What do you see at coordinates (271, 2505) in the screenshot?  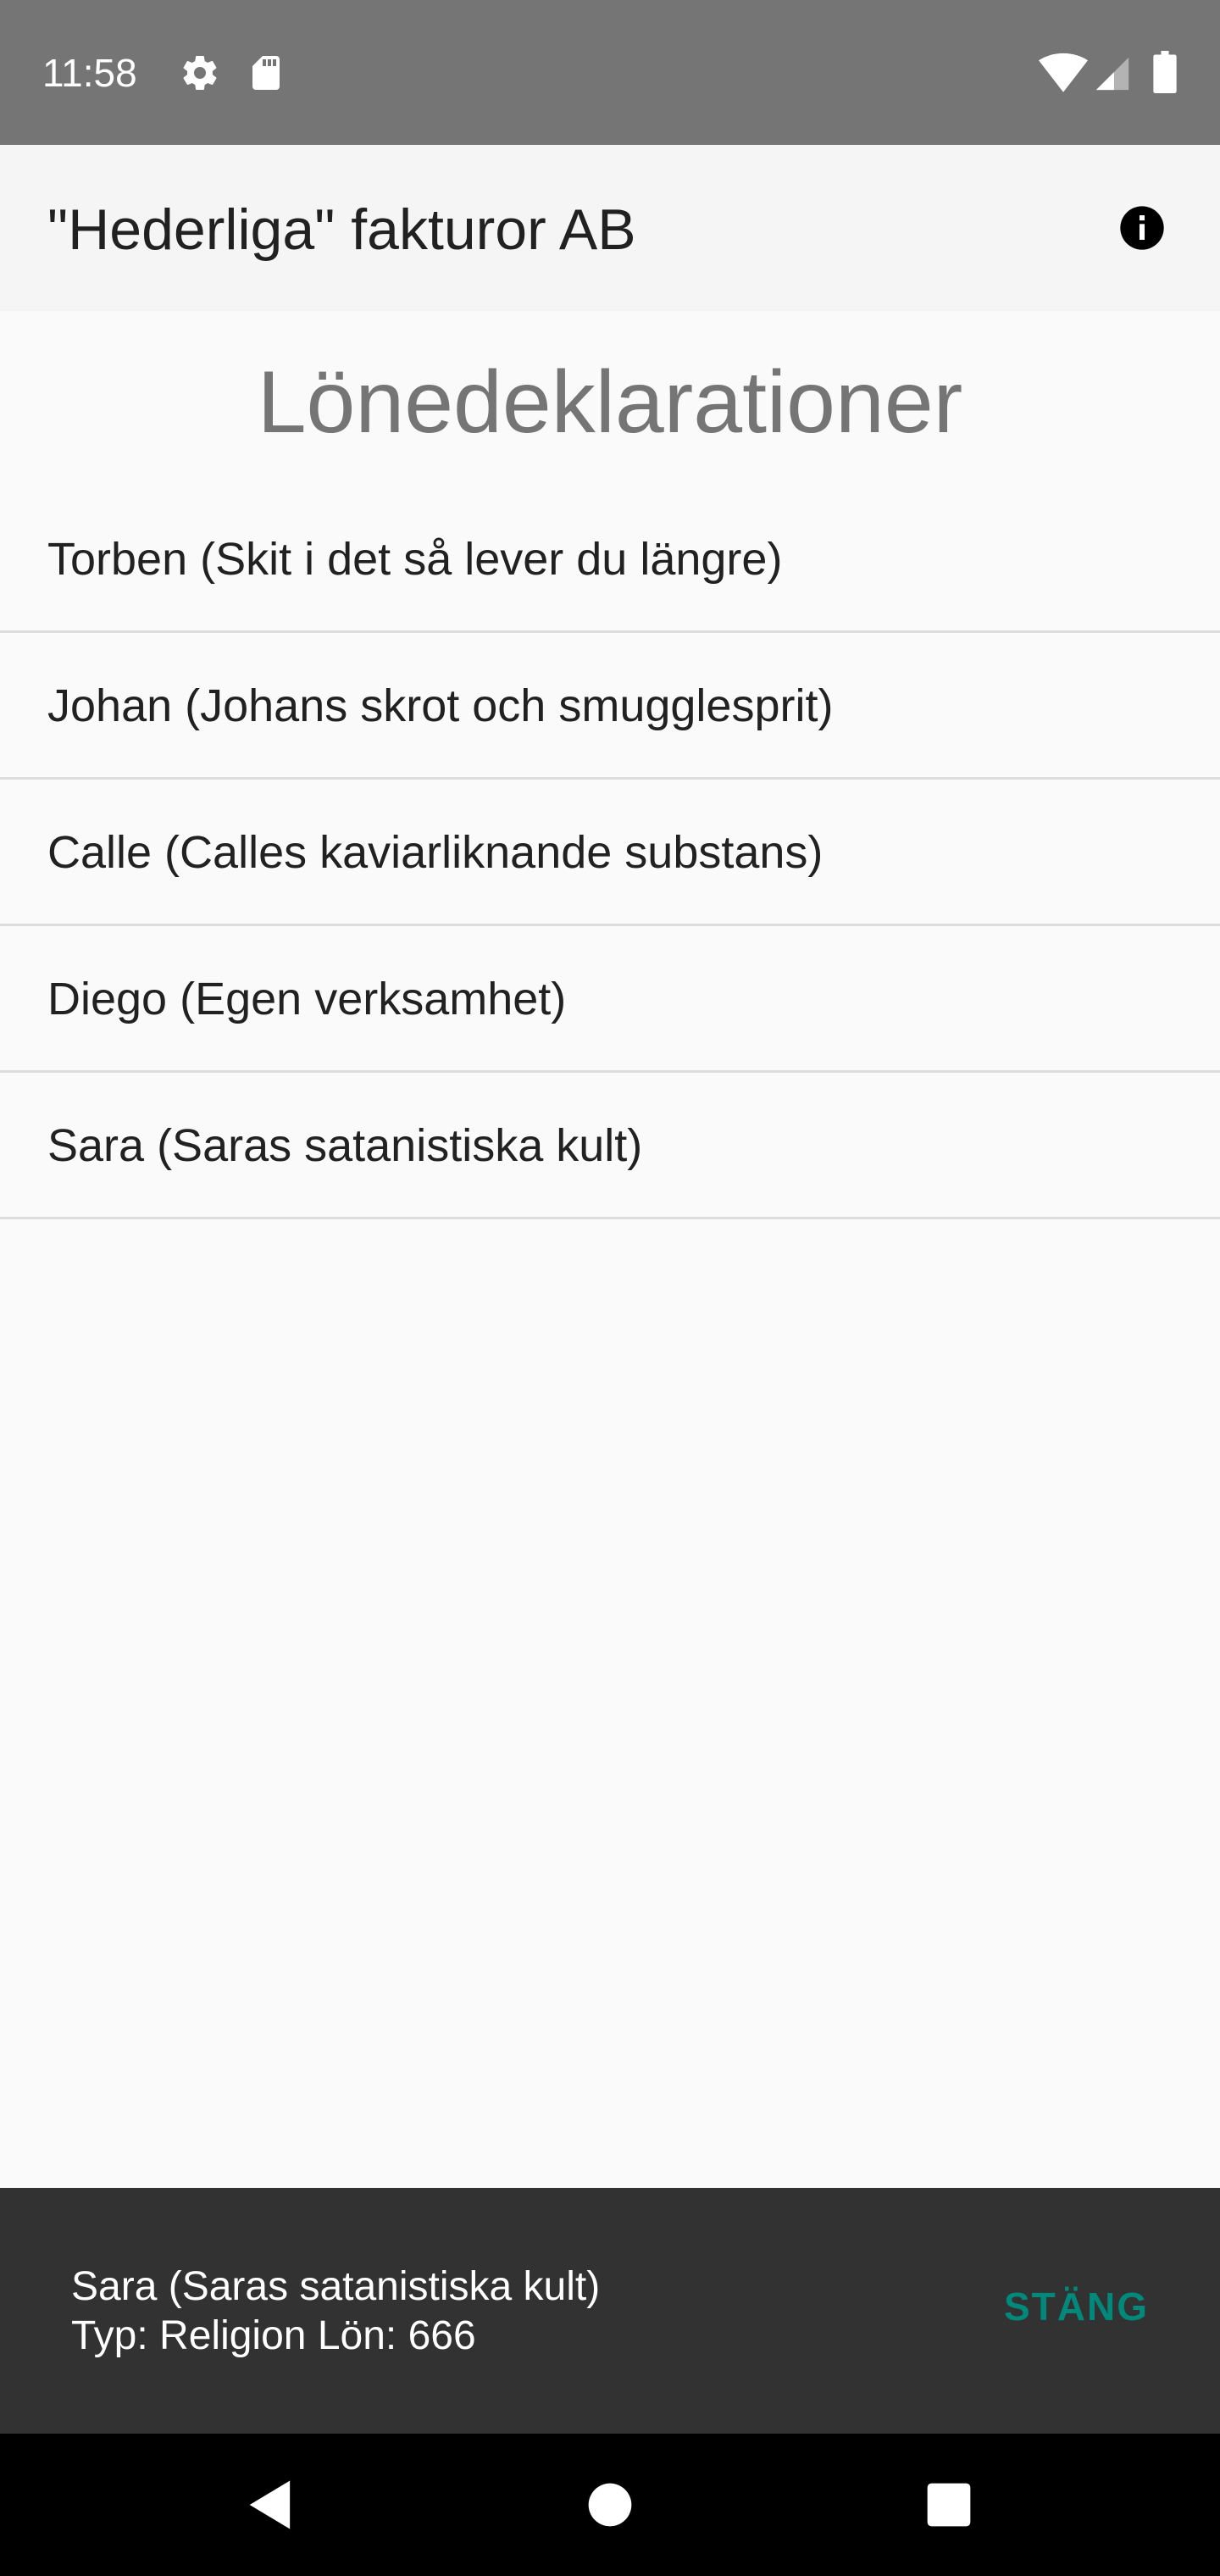 I see `back-icon` at bounding box center [271, 2505].